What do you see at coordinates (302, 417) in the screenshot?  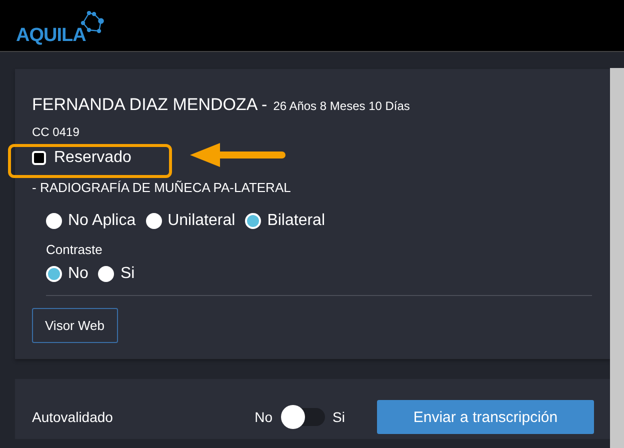 I see `toggle-switch` at bounding box center [302, 417].